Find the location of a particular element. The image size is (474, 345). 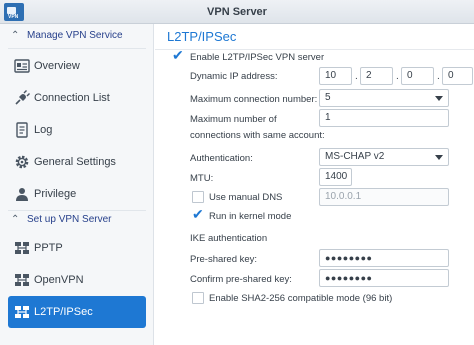

max-per-account-label-line1: Maximum number of is located at coordinates (233, 119).